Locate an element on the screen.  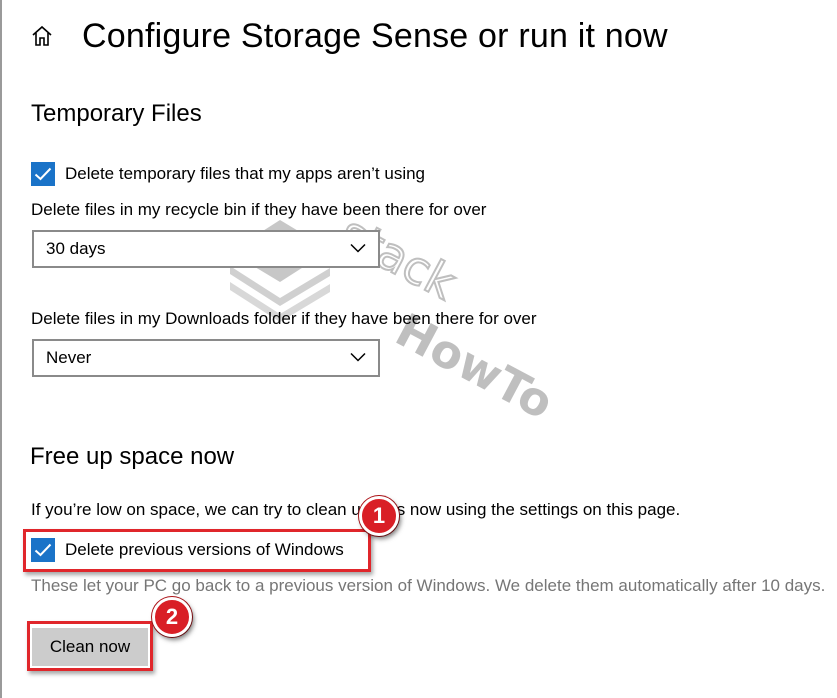
home-icon is located at coordinates (42, 36).